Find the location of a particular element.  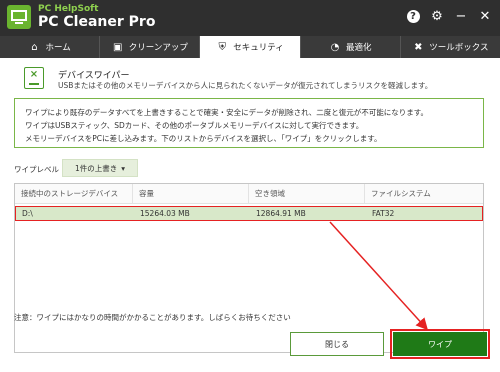

cell-device: D:\ is located at coordinates (27, 213).